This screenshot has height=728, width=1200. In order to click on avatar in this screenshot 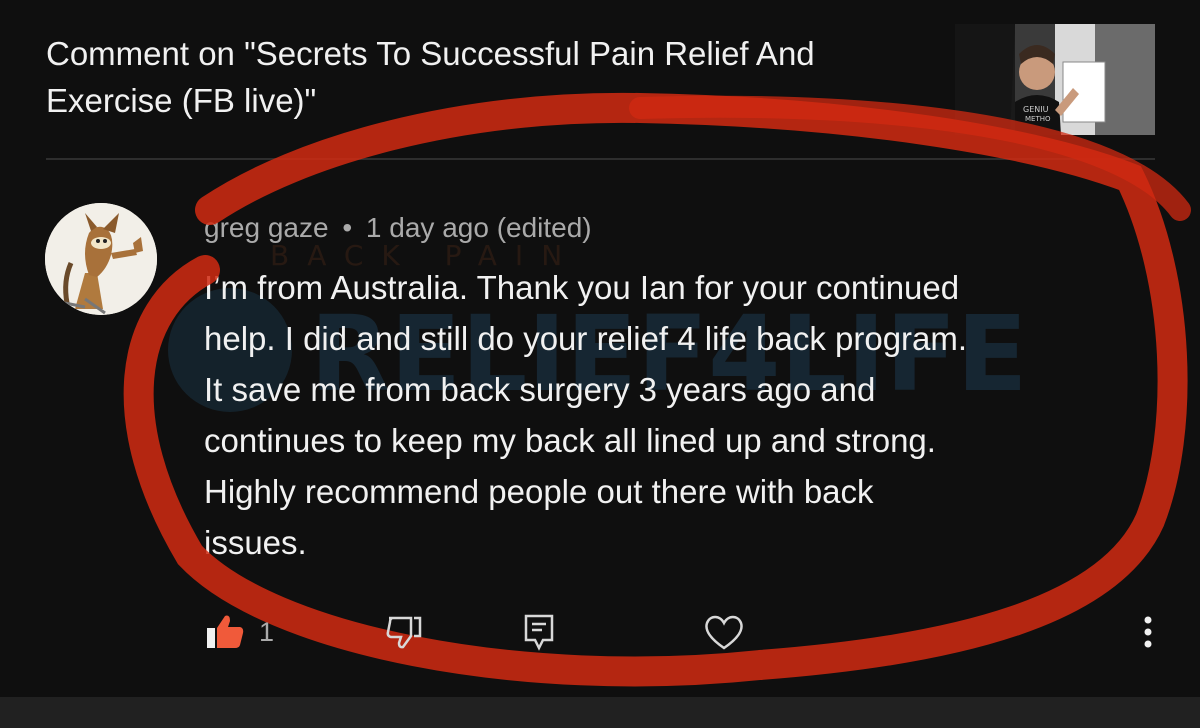, I will do `click(101, 259)`.